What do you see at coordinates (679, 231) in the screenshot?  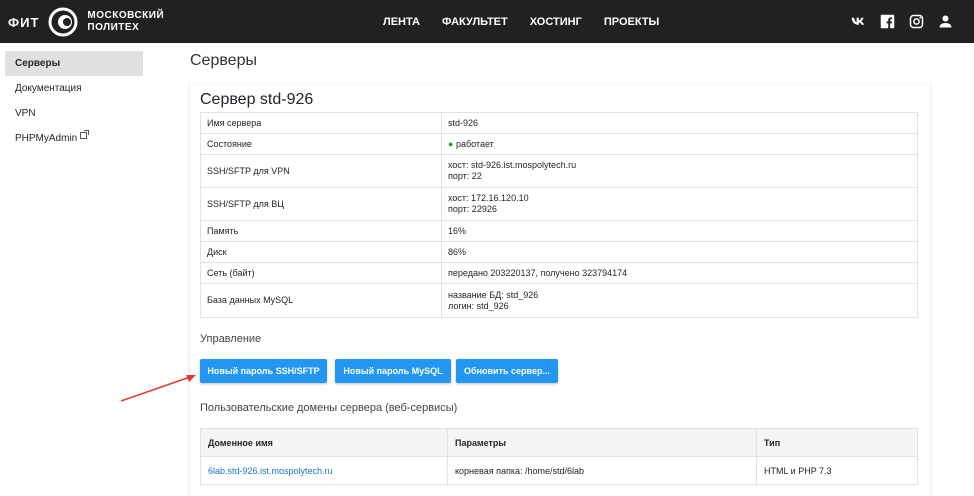 I see `row-value: 16%` at bounding box center [679, 231].